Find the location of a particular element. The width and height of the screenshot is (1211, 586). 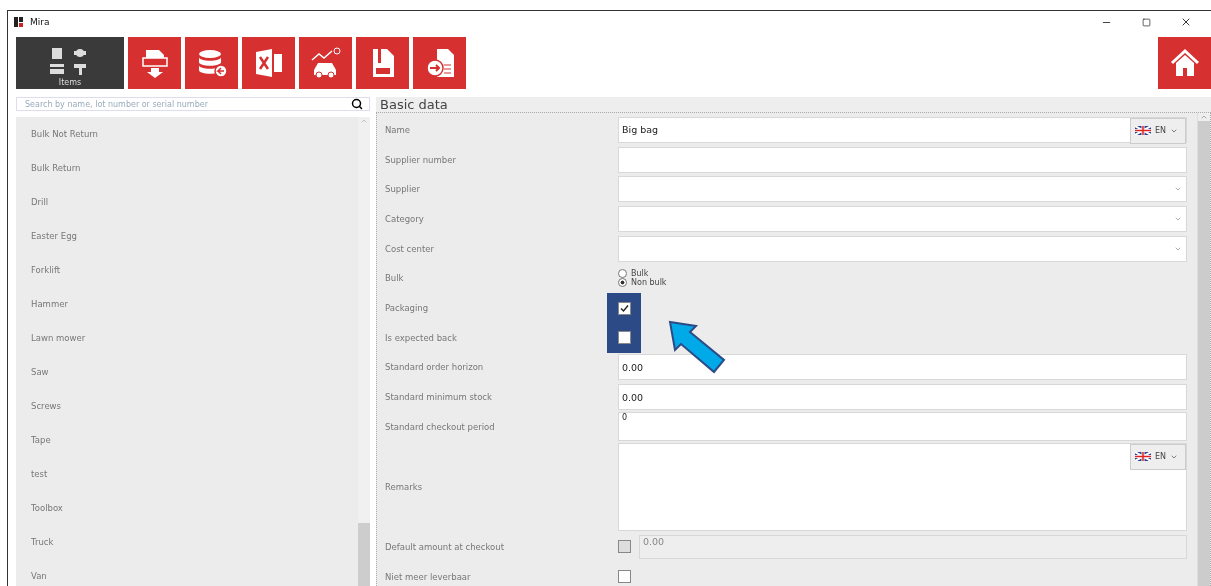

field-label: Standard checkout period is located at coordinates (440, 426).